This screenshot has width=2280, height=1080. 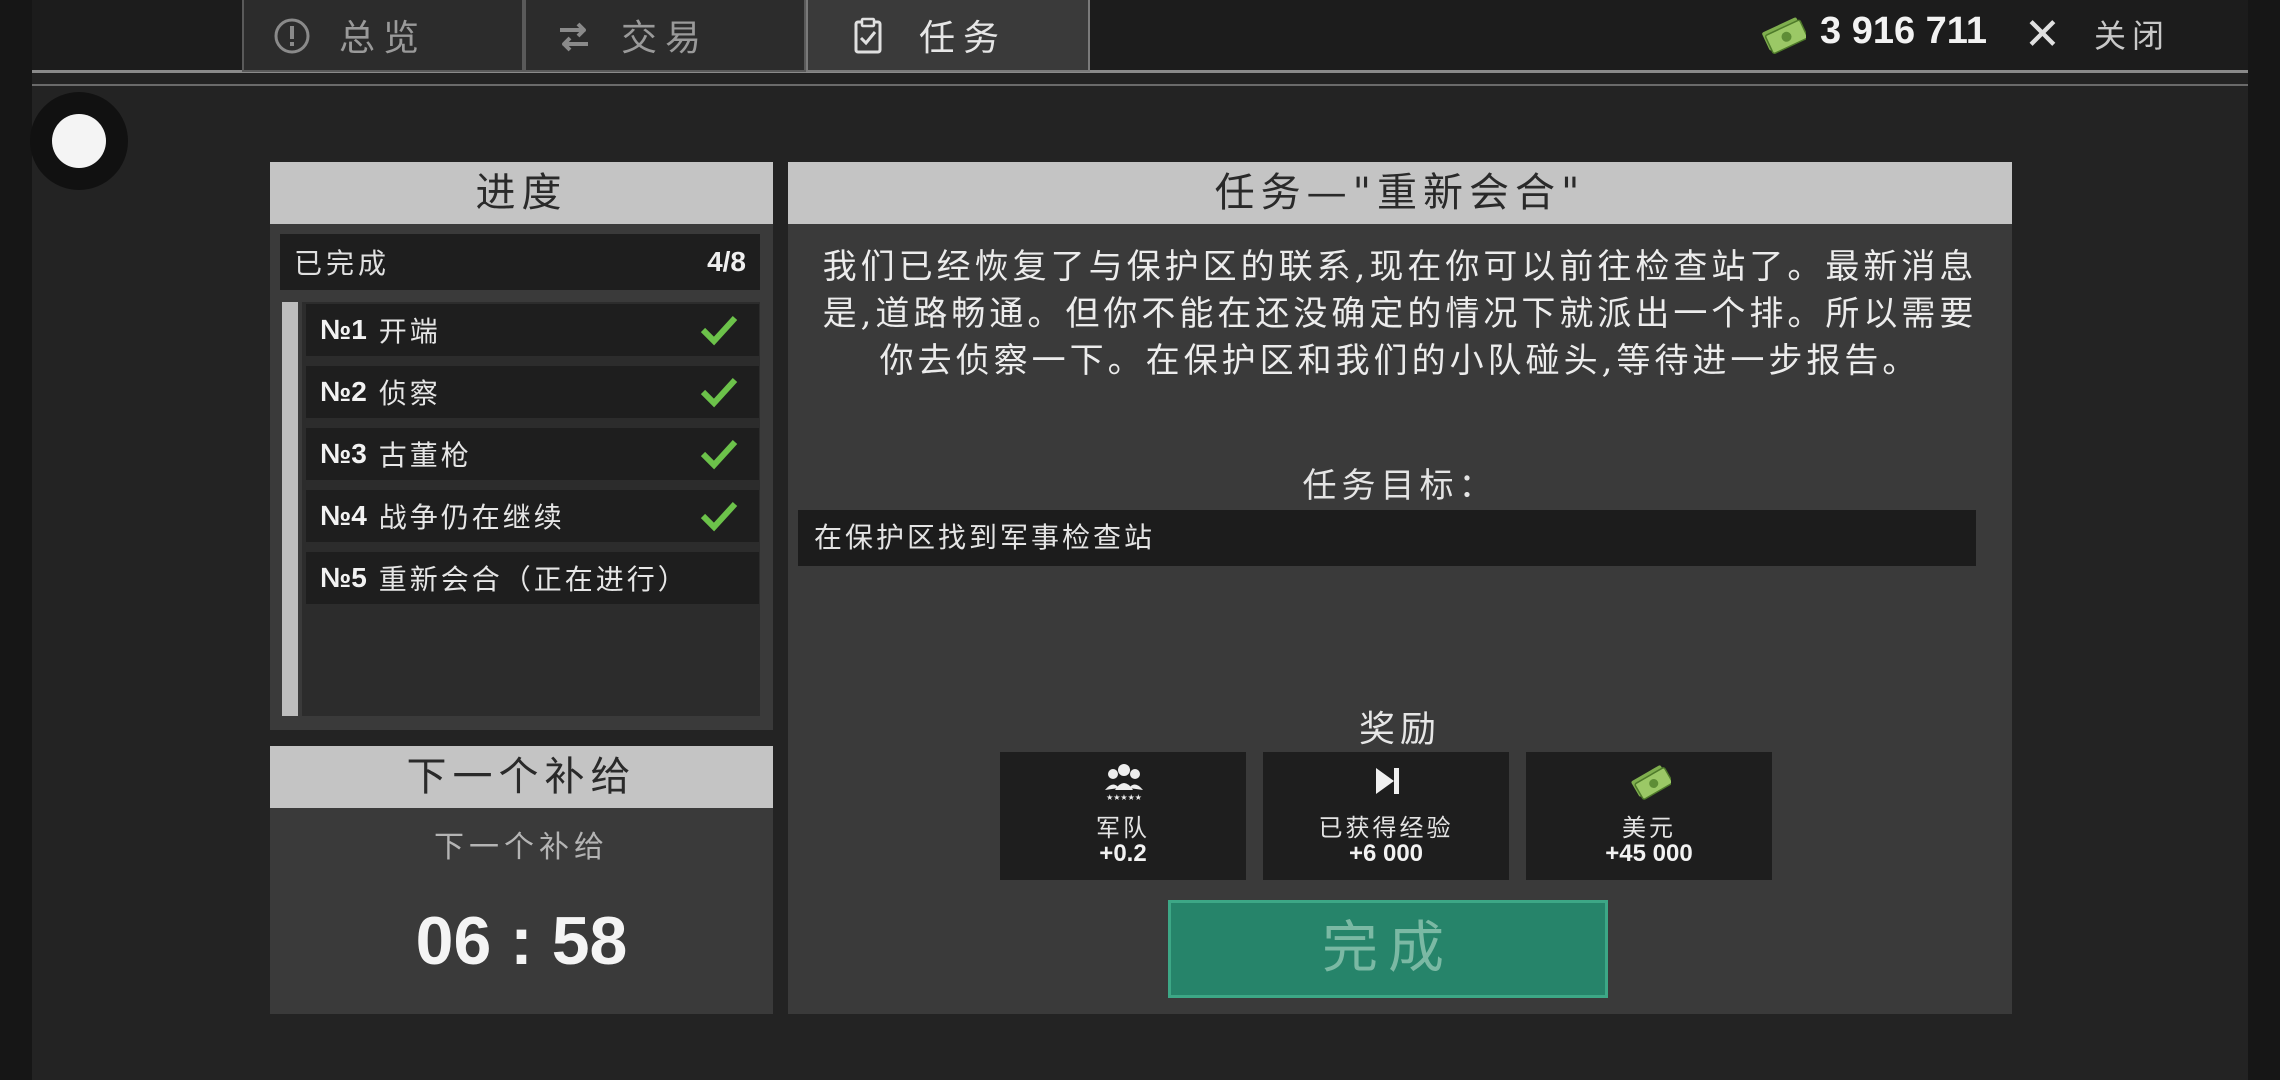 I want to click on tab-overview: 总览, so click(x=383, y=36).